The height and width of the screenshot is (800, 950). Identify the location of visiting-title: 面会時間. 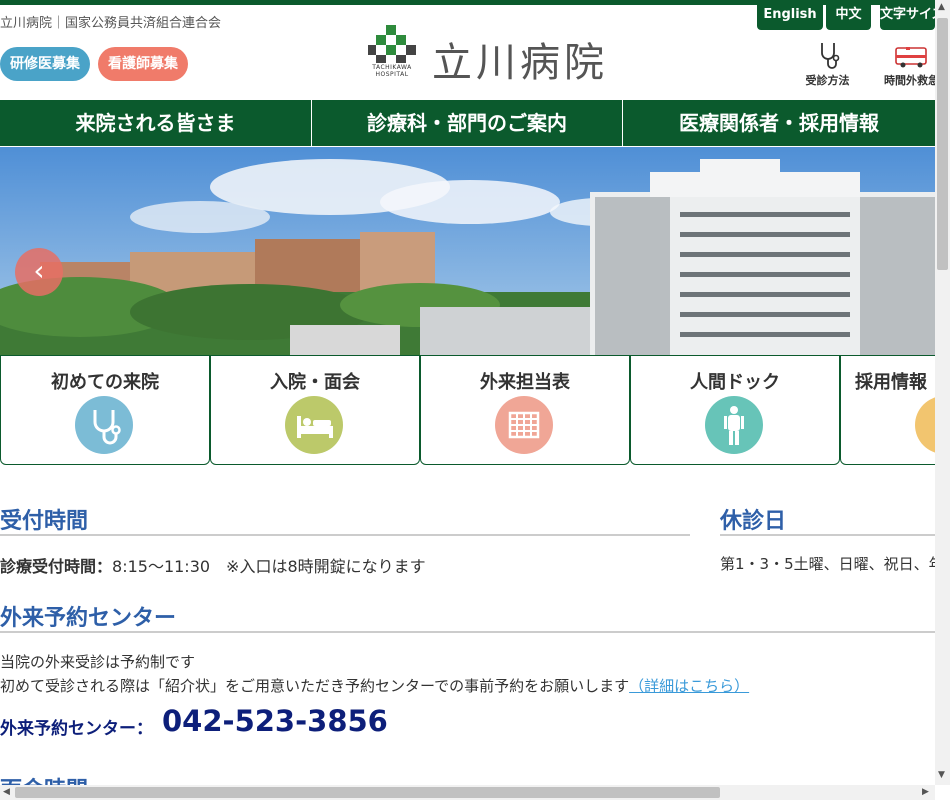
(44, 778).